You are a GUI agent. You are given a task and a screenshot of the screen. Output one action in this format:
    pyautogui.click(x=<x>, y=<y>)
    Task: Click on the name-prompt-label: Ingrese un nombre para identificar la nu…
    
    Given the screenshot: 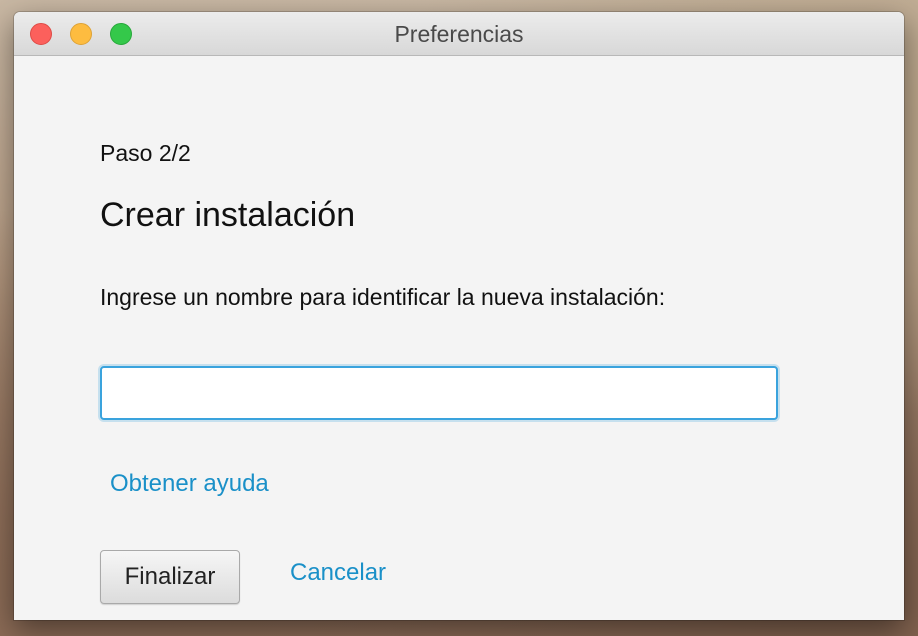 What is the action you would take?
    pyautogui.click(x=383, y=297)
    